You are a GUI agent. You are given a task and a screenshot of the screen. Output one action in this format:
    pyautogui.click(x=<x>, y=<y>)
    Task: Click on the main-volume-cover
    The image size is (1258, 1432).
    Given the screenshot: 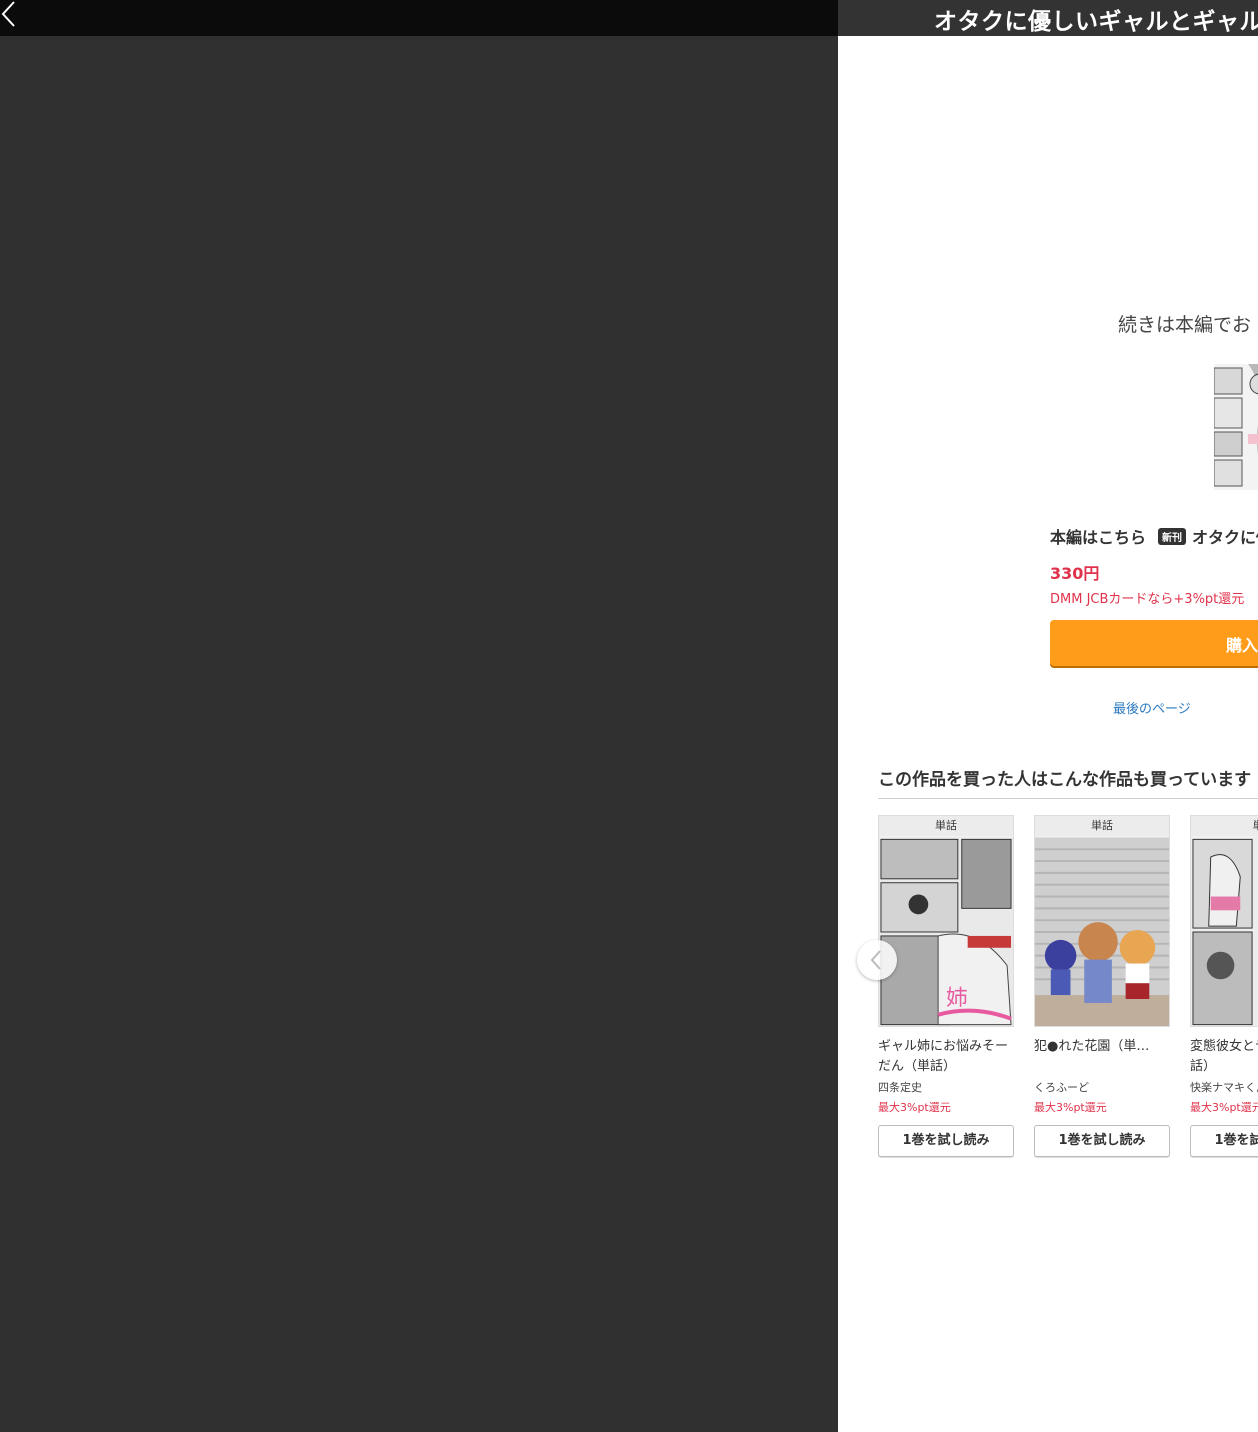 What is the action you would take?
    pyautogui.click(x=1236, y=427)
    